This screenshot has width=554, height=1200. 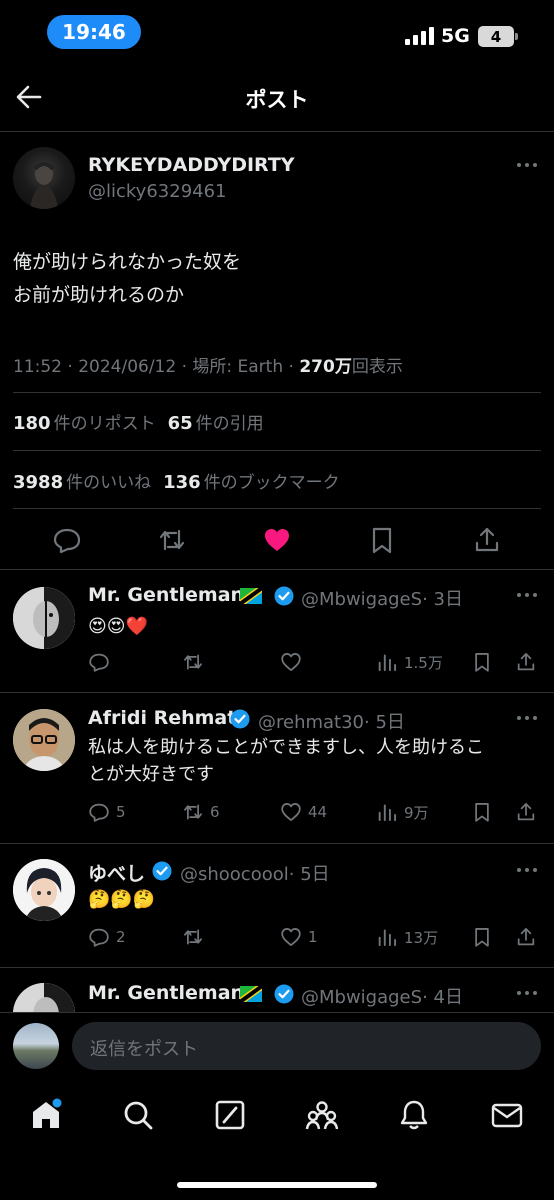 What do you see at coordinates (32, 423) in the screenshot?
I see `reposts-count: 180` at bounding box center [32, 423].